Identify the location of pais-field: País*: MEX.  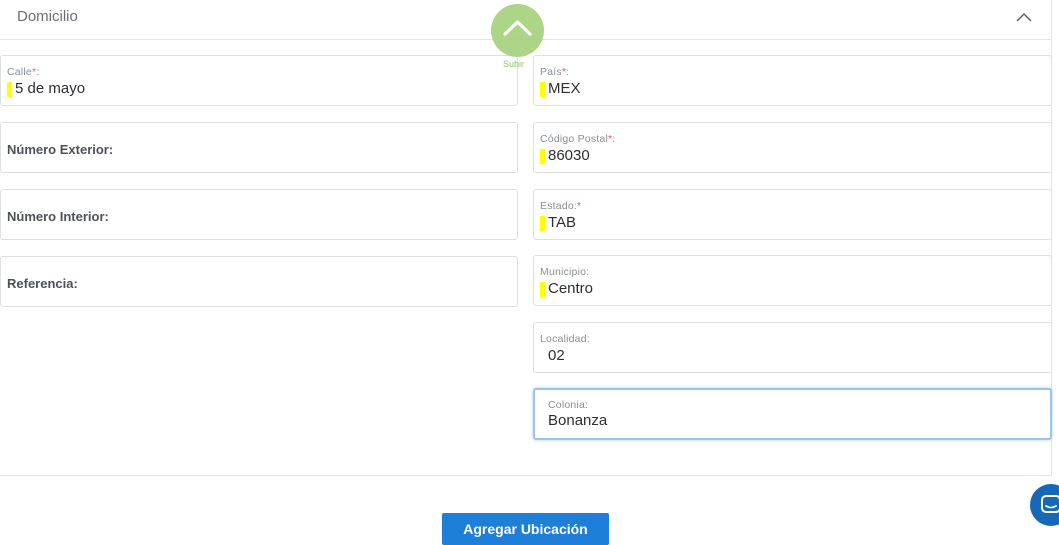
(792, 80).